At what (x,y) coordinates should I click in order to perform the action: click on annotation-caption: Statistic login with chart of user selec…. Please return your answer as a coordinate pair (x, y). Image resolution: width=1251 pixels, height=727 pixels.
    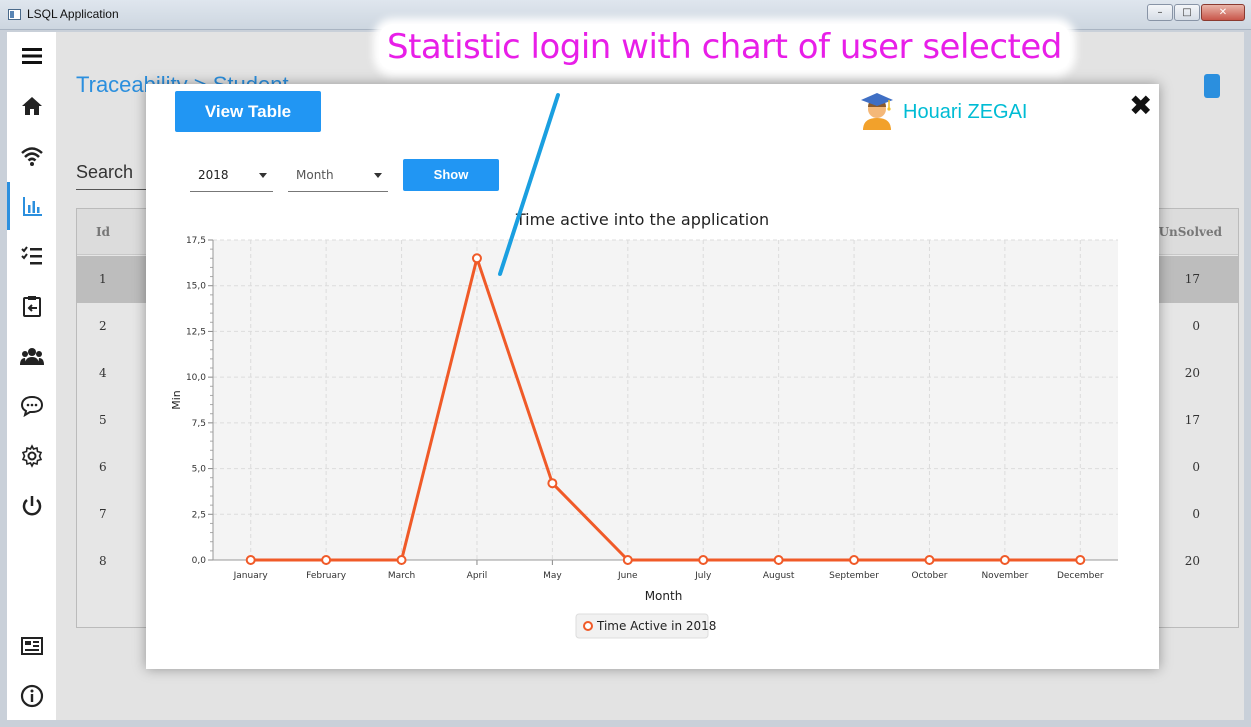
    Looking at the image, I should click on (724, 47).